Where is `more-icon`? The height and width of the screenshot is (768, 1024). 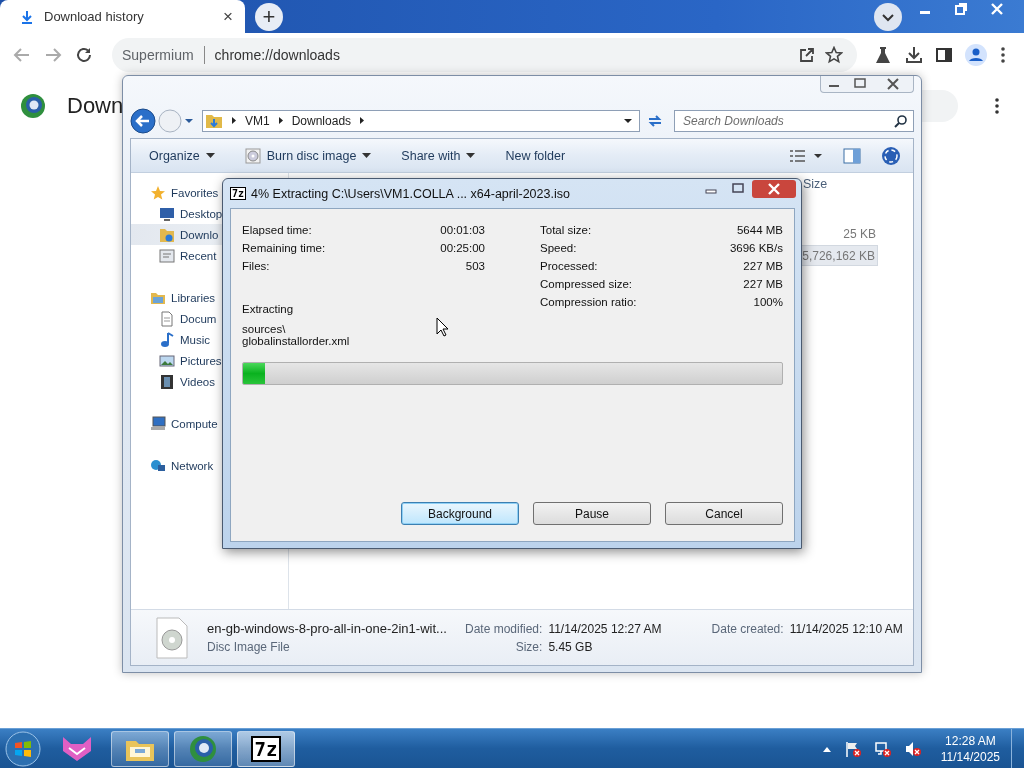
more-icon is located at coordinates (997, 106).